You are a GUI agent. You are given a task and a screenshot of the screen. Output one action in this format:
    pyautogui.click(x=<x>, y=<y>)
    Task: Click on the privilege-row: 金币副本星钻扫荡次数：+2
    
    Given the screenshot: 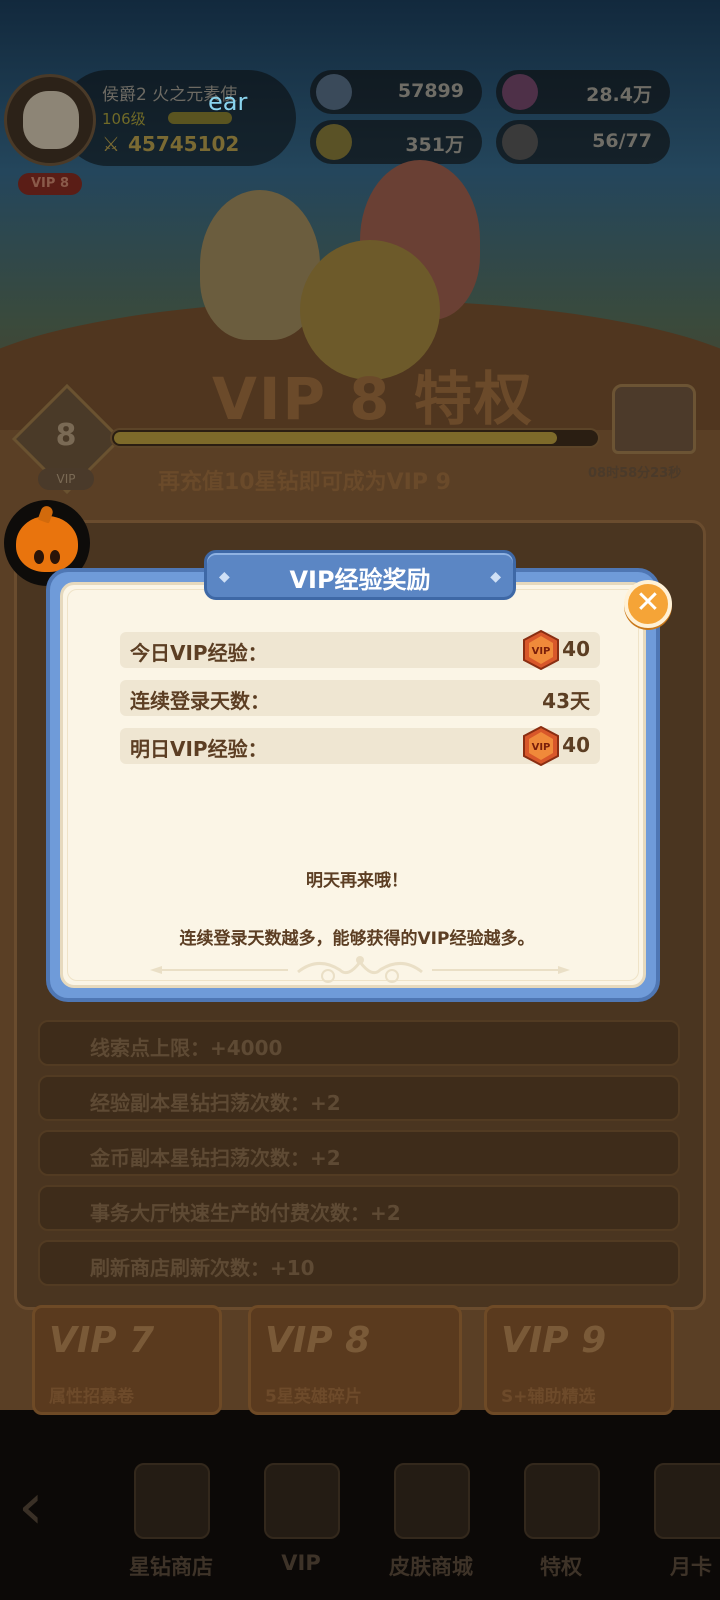 What is the action you would take?
    pyautogui.click(x=359, y=1153)
    